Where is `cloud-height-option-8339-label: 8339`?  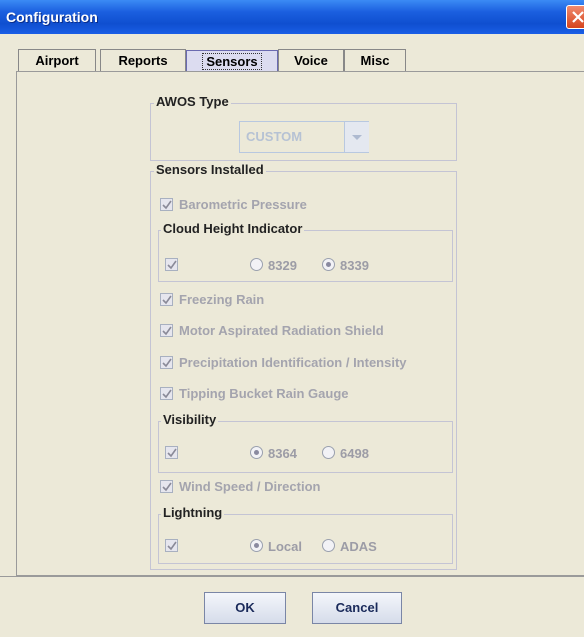
cloud-height-option-8339-label: 8339 is located at coordinates (354, 265).